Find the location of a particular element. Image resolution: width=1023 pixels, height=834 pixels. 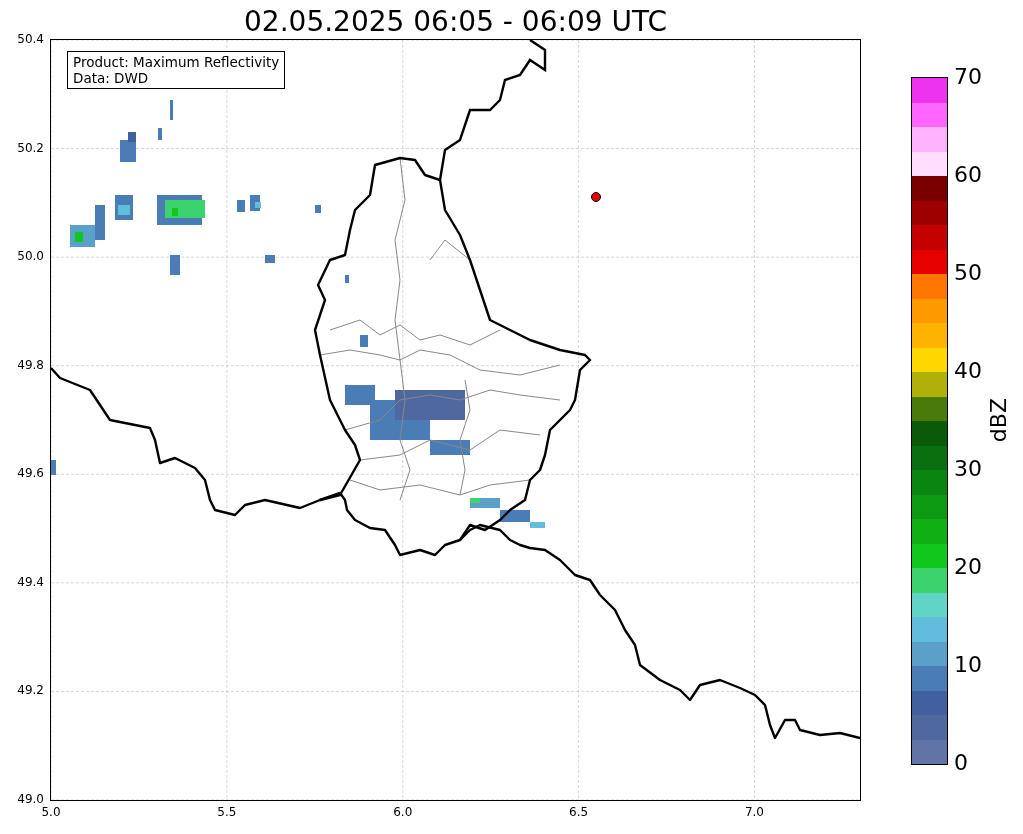

colorbar-tick-label: 10 is located at coordinates (968, 665).